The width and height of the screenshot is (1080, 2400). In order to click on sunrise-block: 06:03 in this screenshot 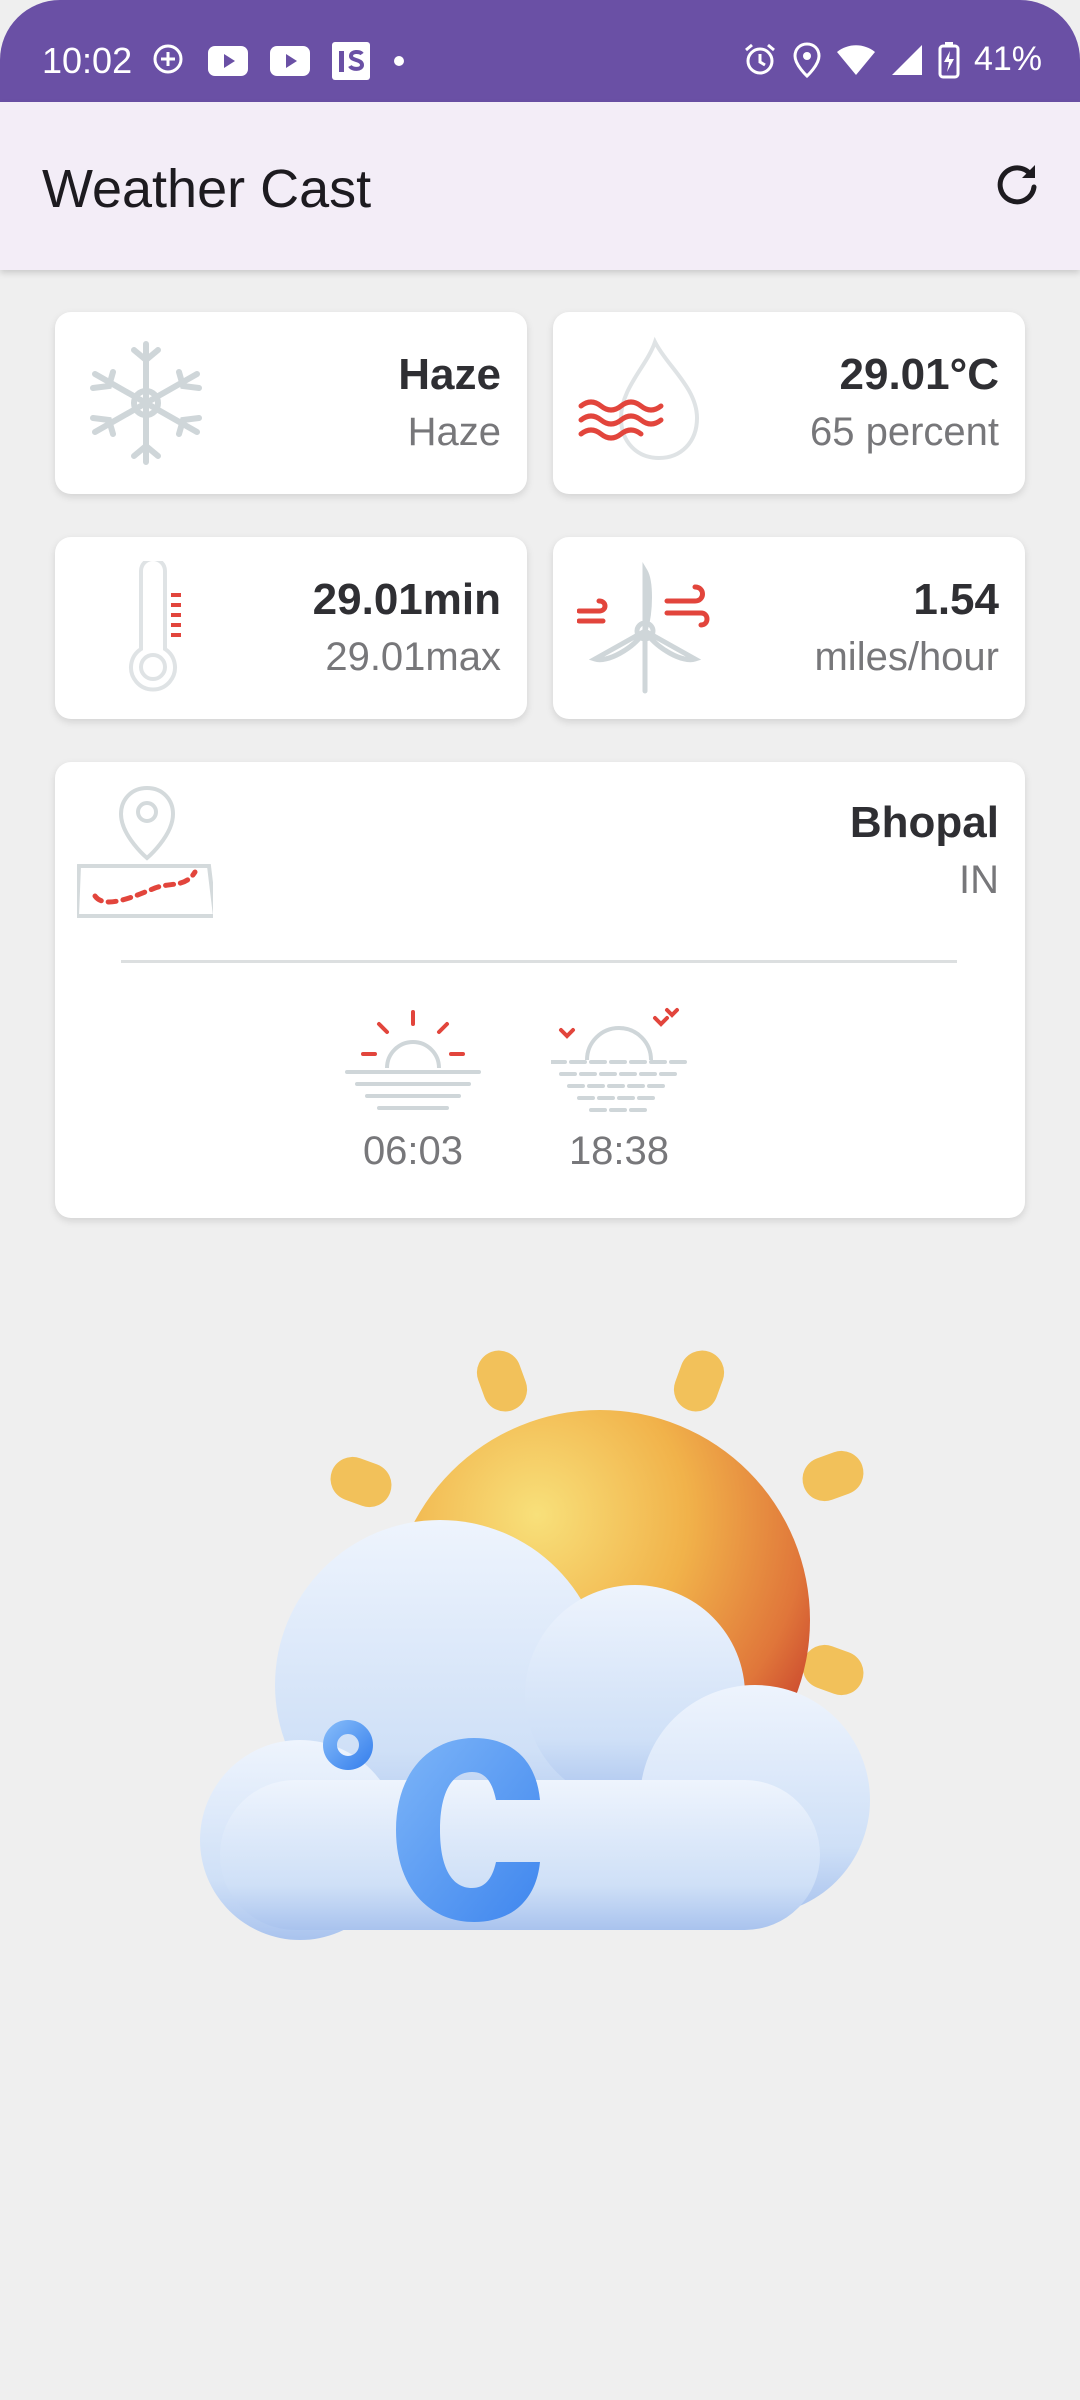, I will do `click(413, 1090)`.